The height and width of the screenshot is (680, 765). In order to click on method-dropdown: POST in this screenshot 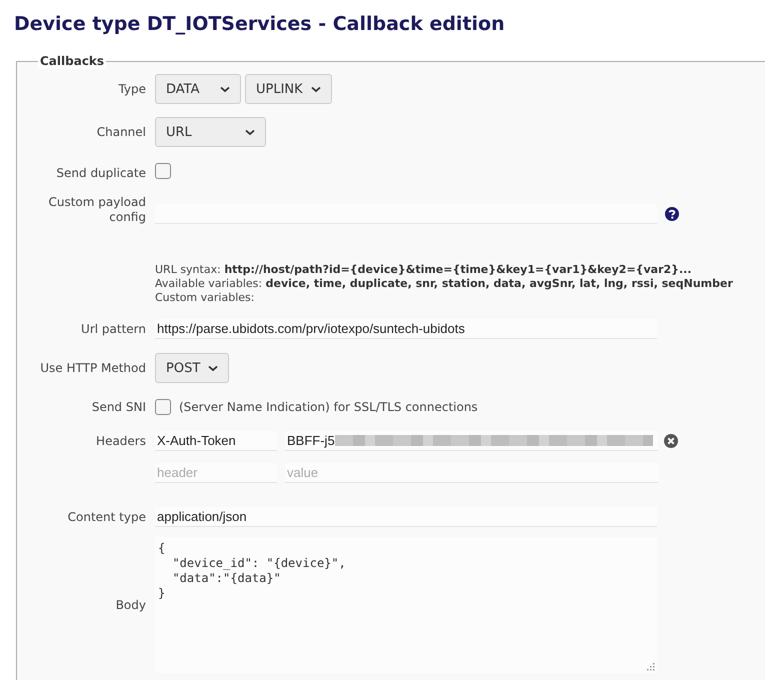, I will do `click(192, 368)`.